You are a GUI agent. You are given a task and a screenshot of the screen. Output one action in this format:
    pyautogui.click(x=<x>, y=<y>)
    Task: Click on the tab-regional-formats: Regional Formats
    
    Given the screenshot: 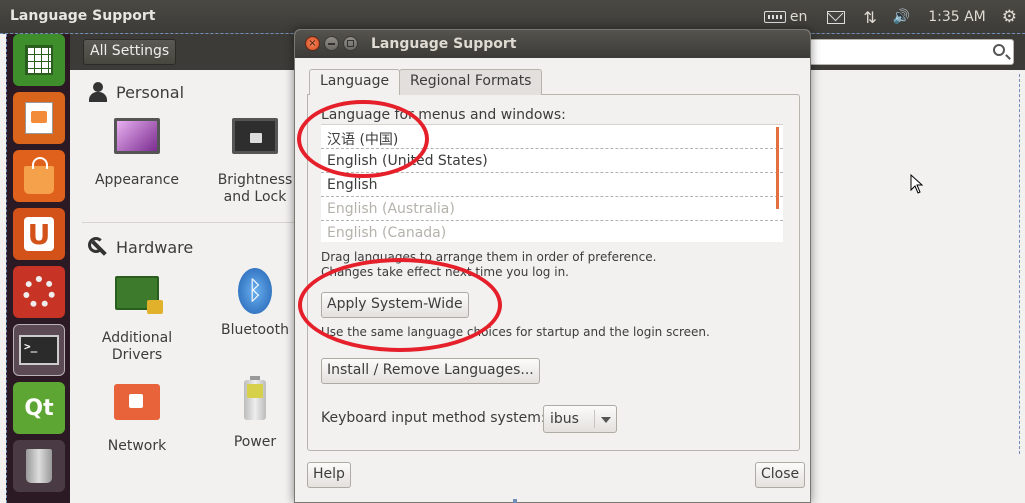 What is the action you would take?
    pyautogui.click(x=471, y=82)
    